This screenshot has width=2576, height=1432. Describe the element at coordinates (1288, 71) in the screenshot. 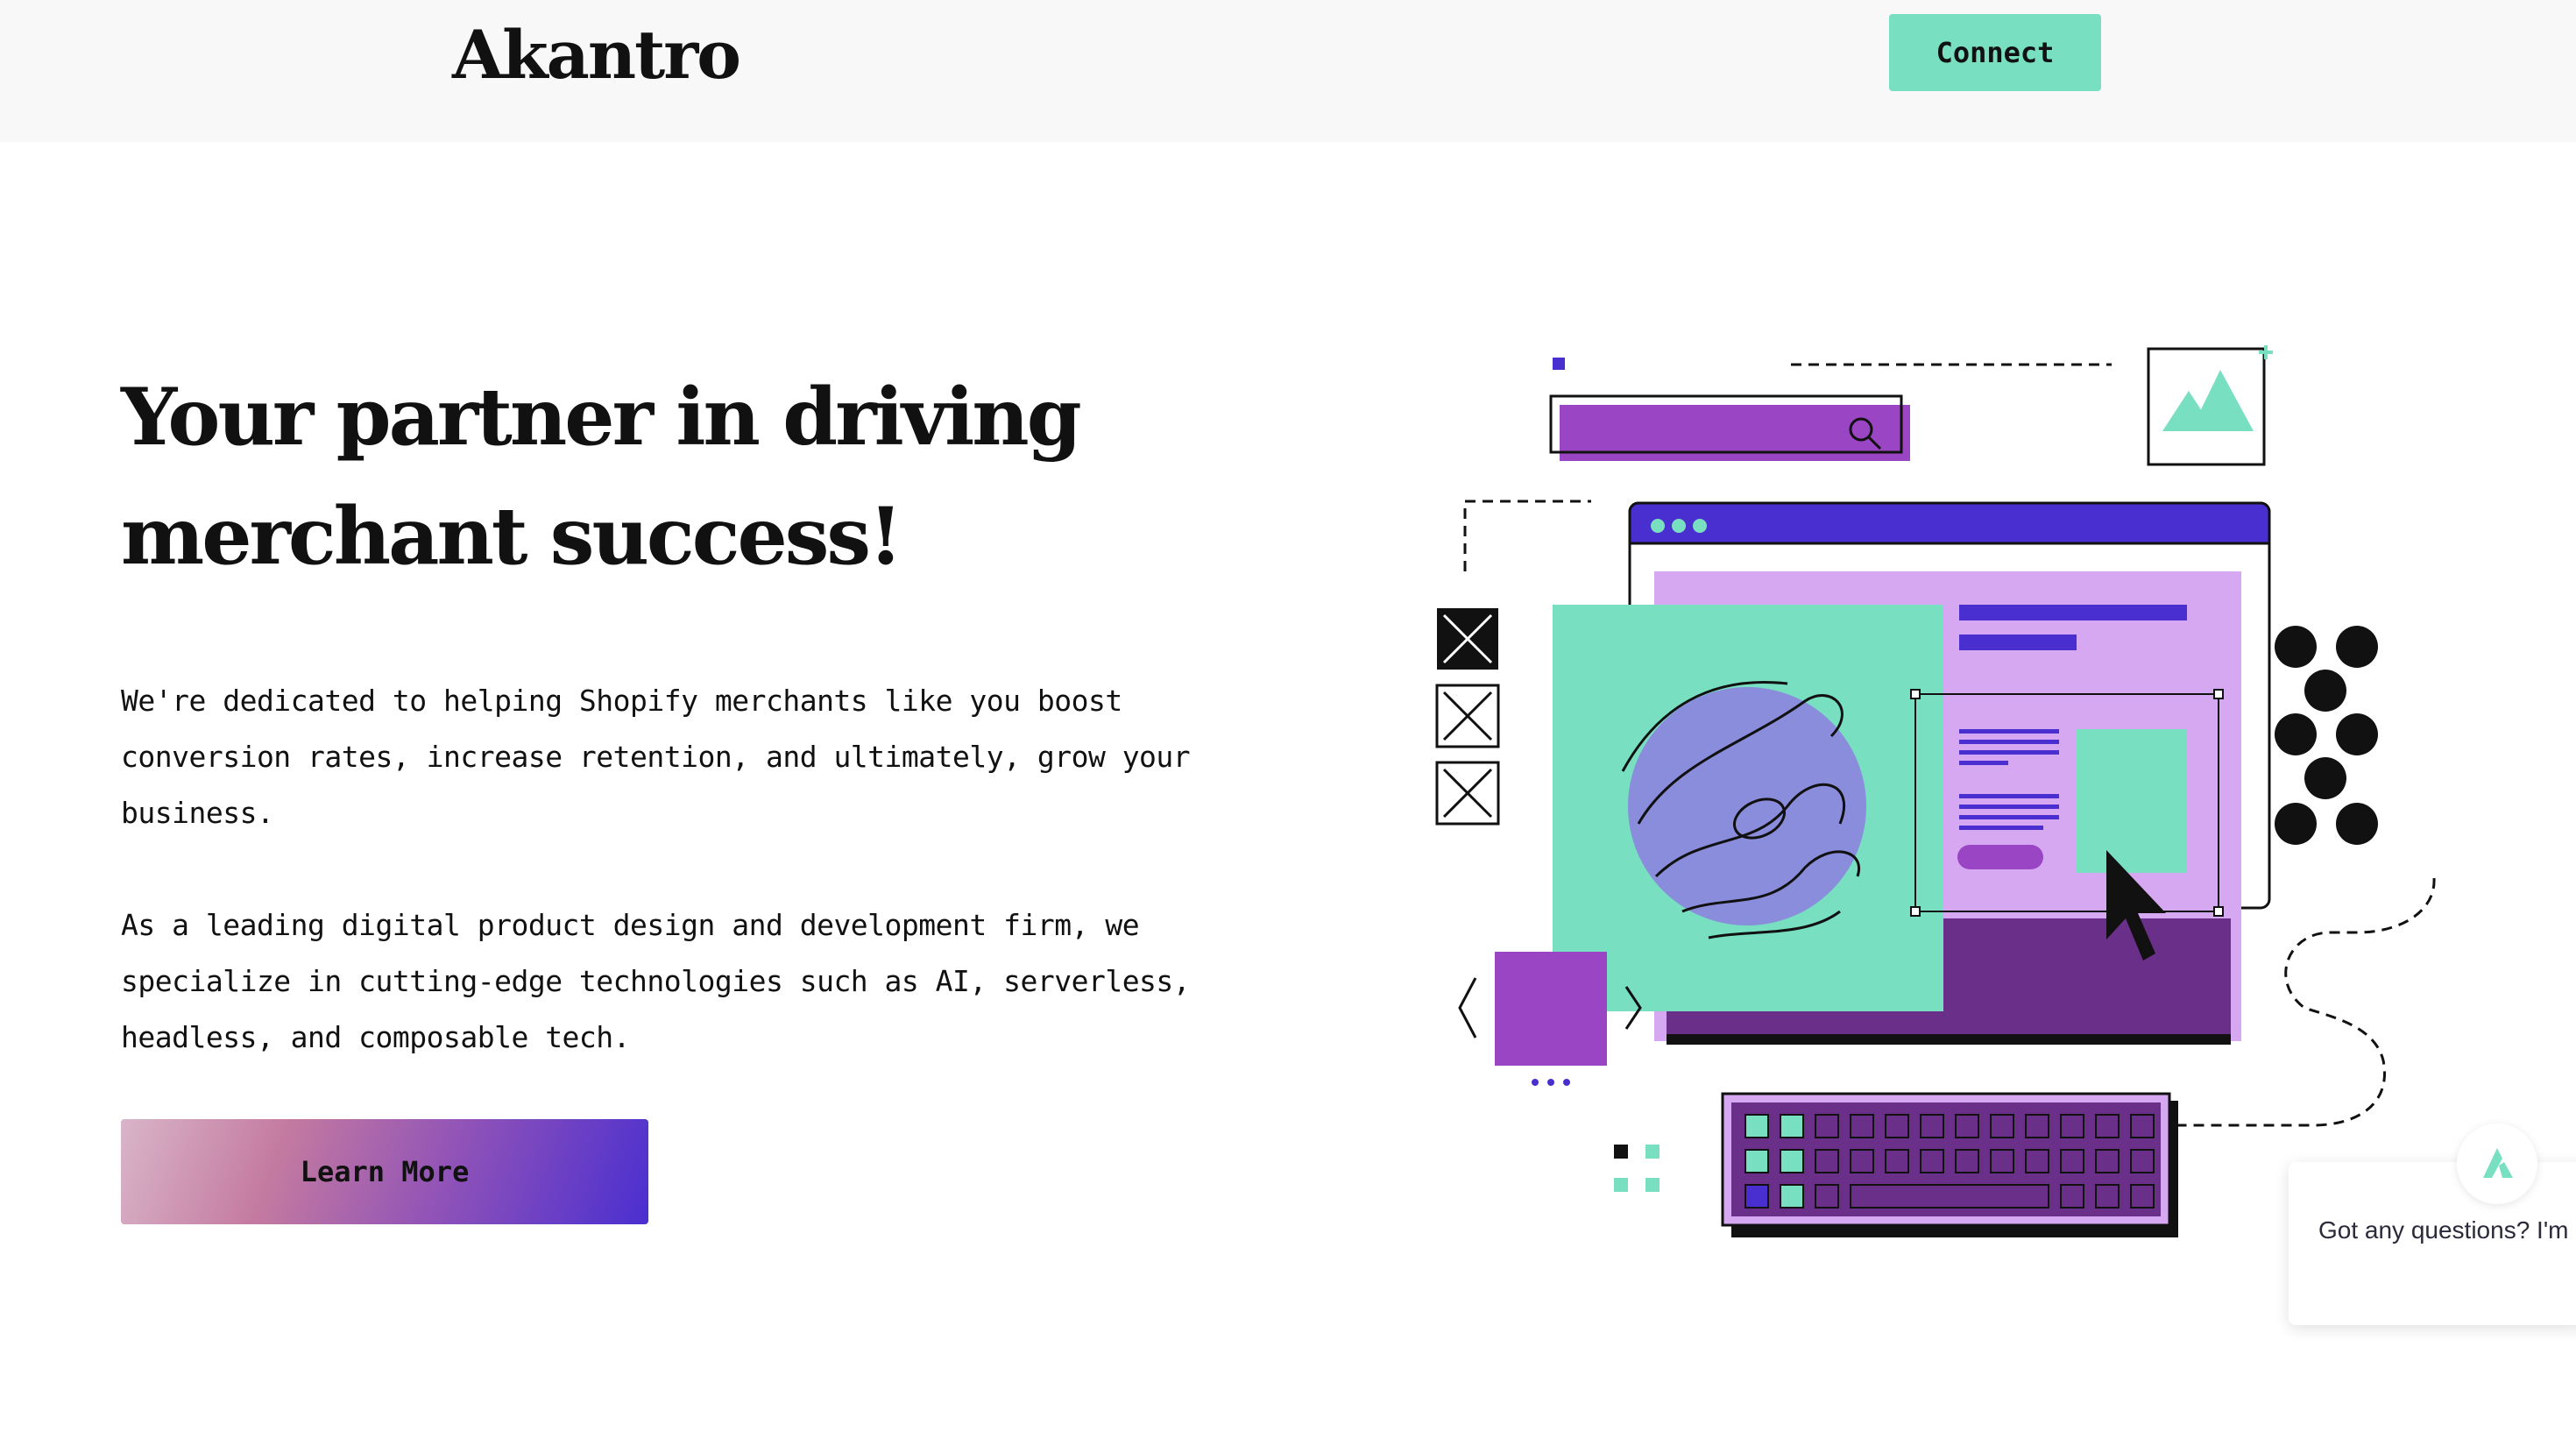

I see `site-header: Akantro Connect` at that location.